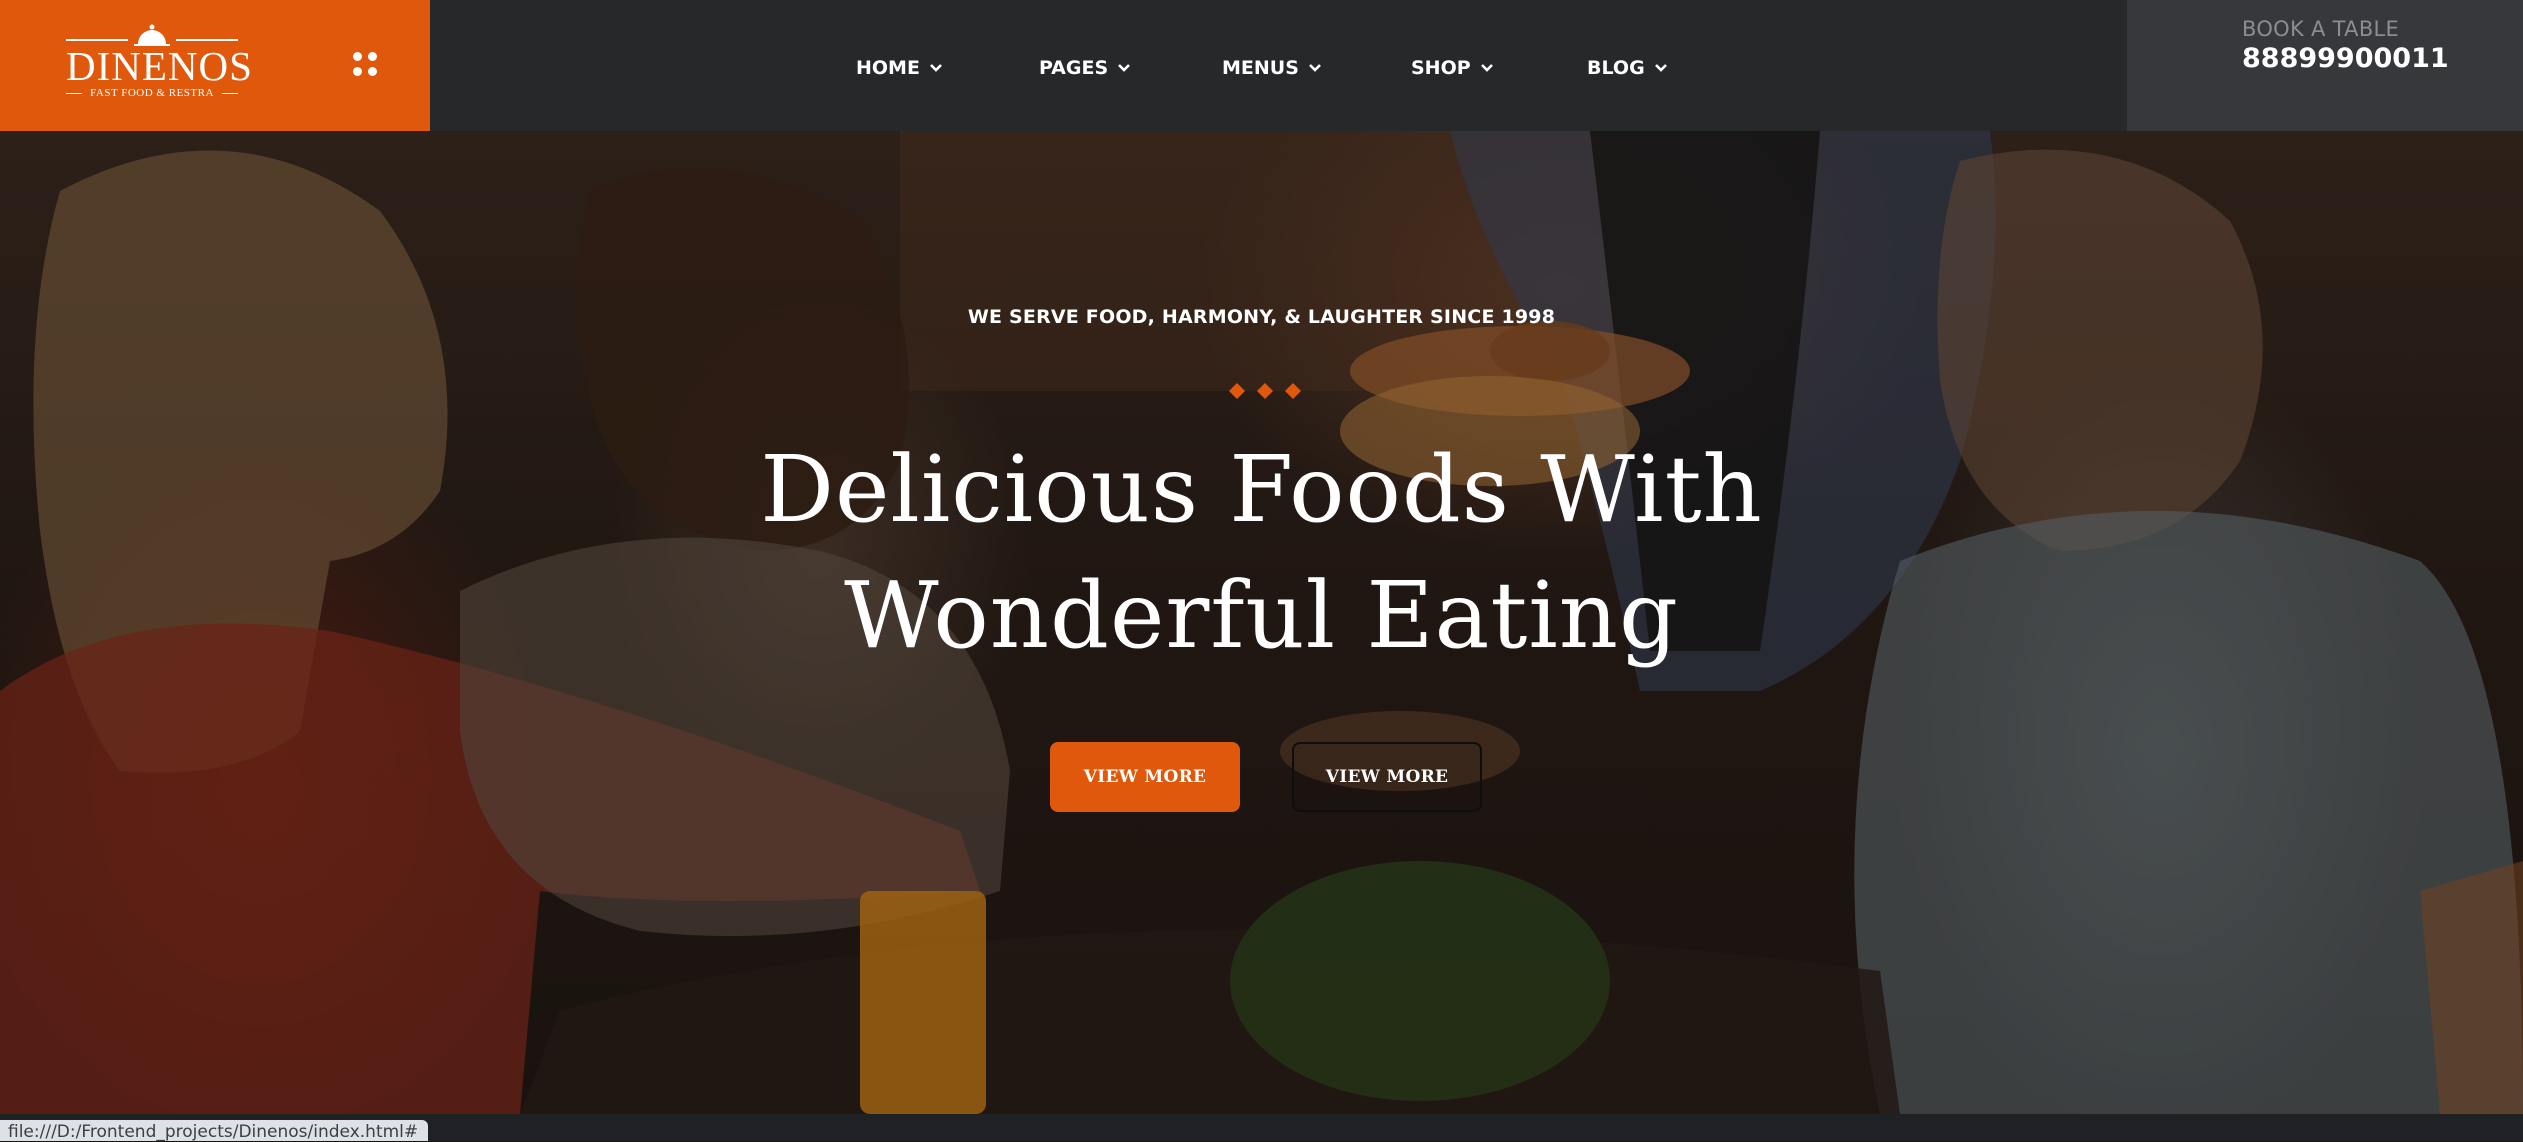 This screenshot has width=2523, height=1142. What do you see at coordinates (1616, 68) in the screenshot?
I see `nav-item-label: BLOG` at bounding box center [1616, 68].